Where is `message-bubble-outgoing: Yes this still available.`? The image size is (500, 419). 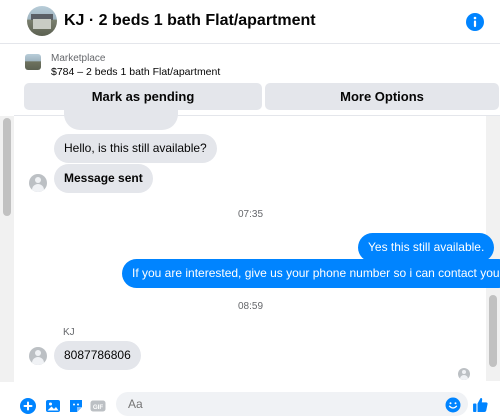
message-bubble-outgoing: Yes this still available. is located at coordinates (426, 247).